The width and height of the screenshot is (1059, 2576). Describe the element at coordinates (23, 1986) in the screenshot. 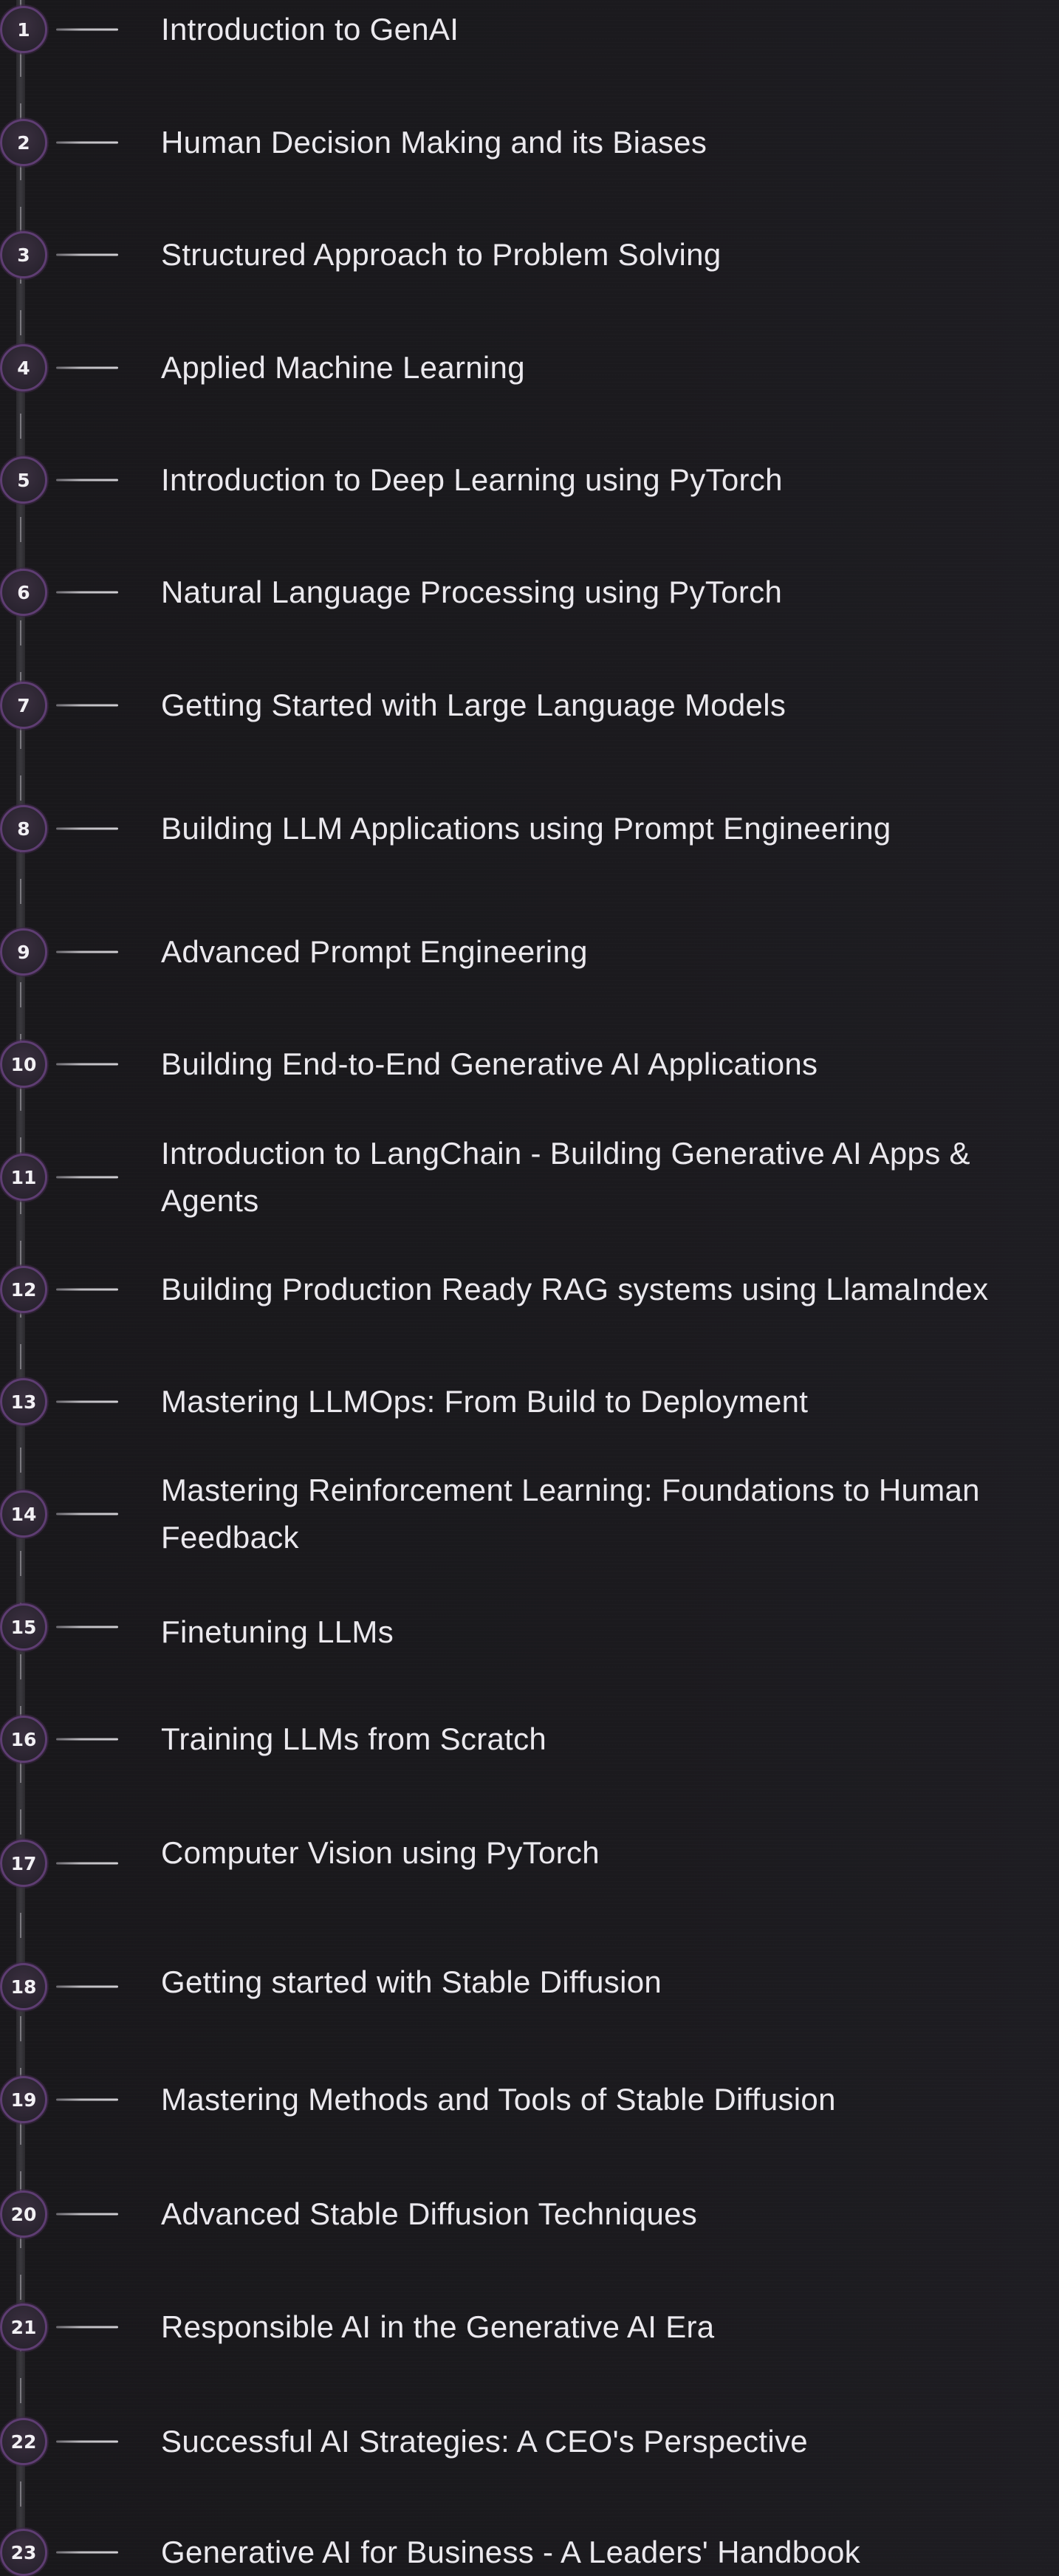

I see `module-number-badge: 18` at that location.